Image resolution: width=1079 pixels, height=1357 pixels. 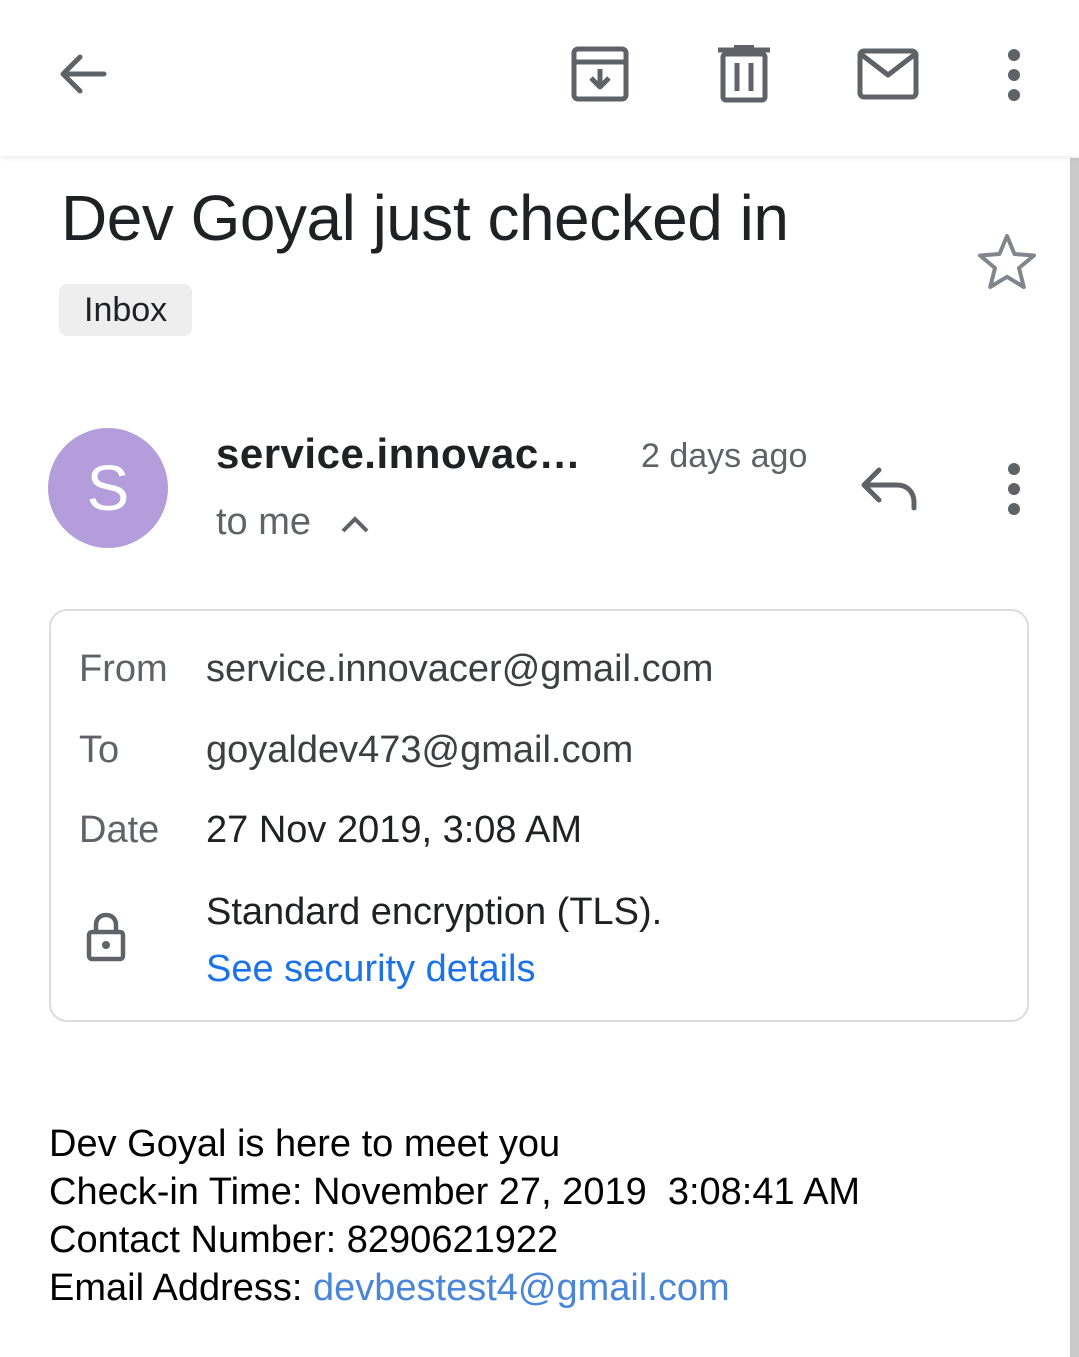 I want to click on body-email-link: devbestest4@gmail.com, so click(x=521, y=1288).